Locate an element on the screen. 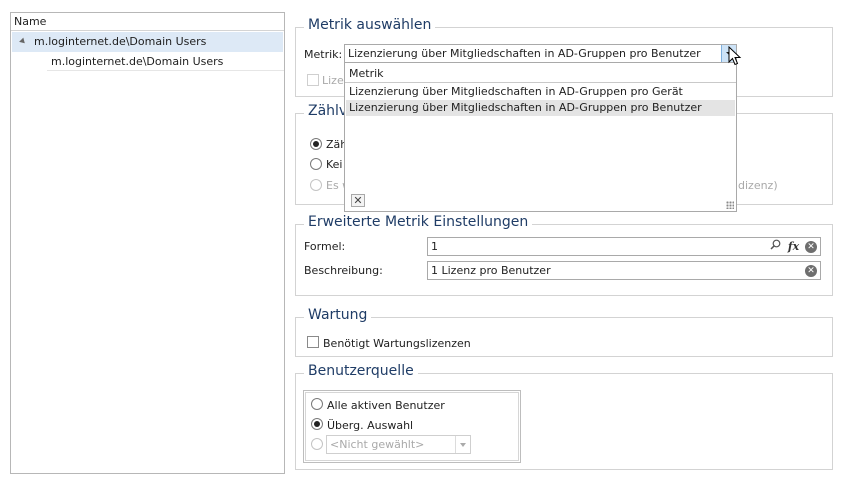  metric-label: Metrik: is located at coordinates (323, 54).